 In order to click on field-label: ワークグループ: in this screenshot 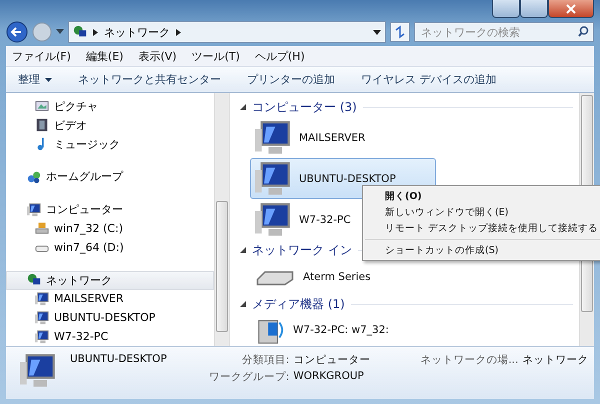, I will do `click(249, 377)`.